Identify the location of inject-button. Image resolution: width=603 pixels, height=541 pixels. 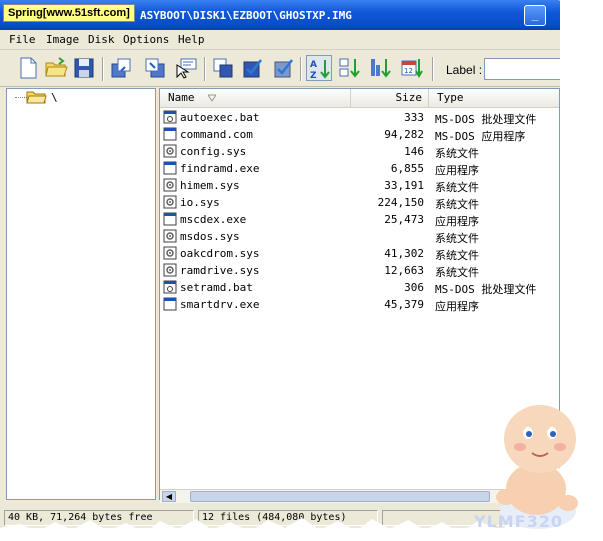
(155, 68).